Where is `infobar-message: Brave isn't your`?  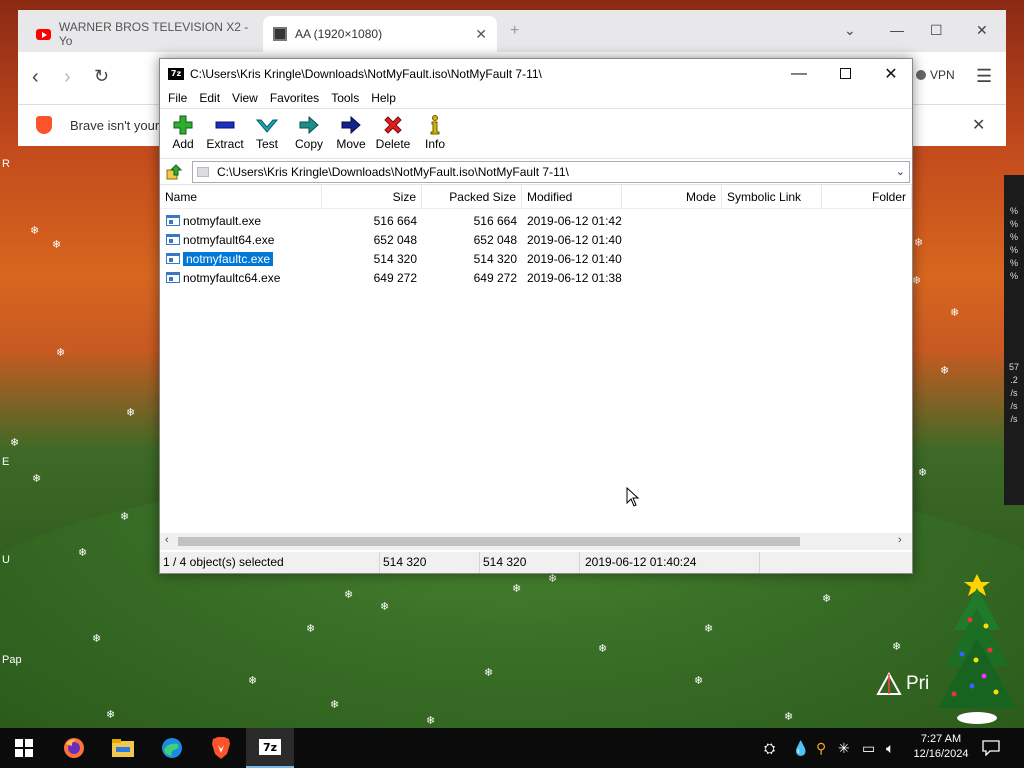
infobar-message: Brave isn't your is located at coordinates (115, 125).